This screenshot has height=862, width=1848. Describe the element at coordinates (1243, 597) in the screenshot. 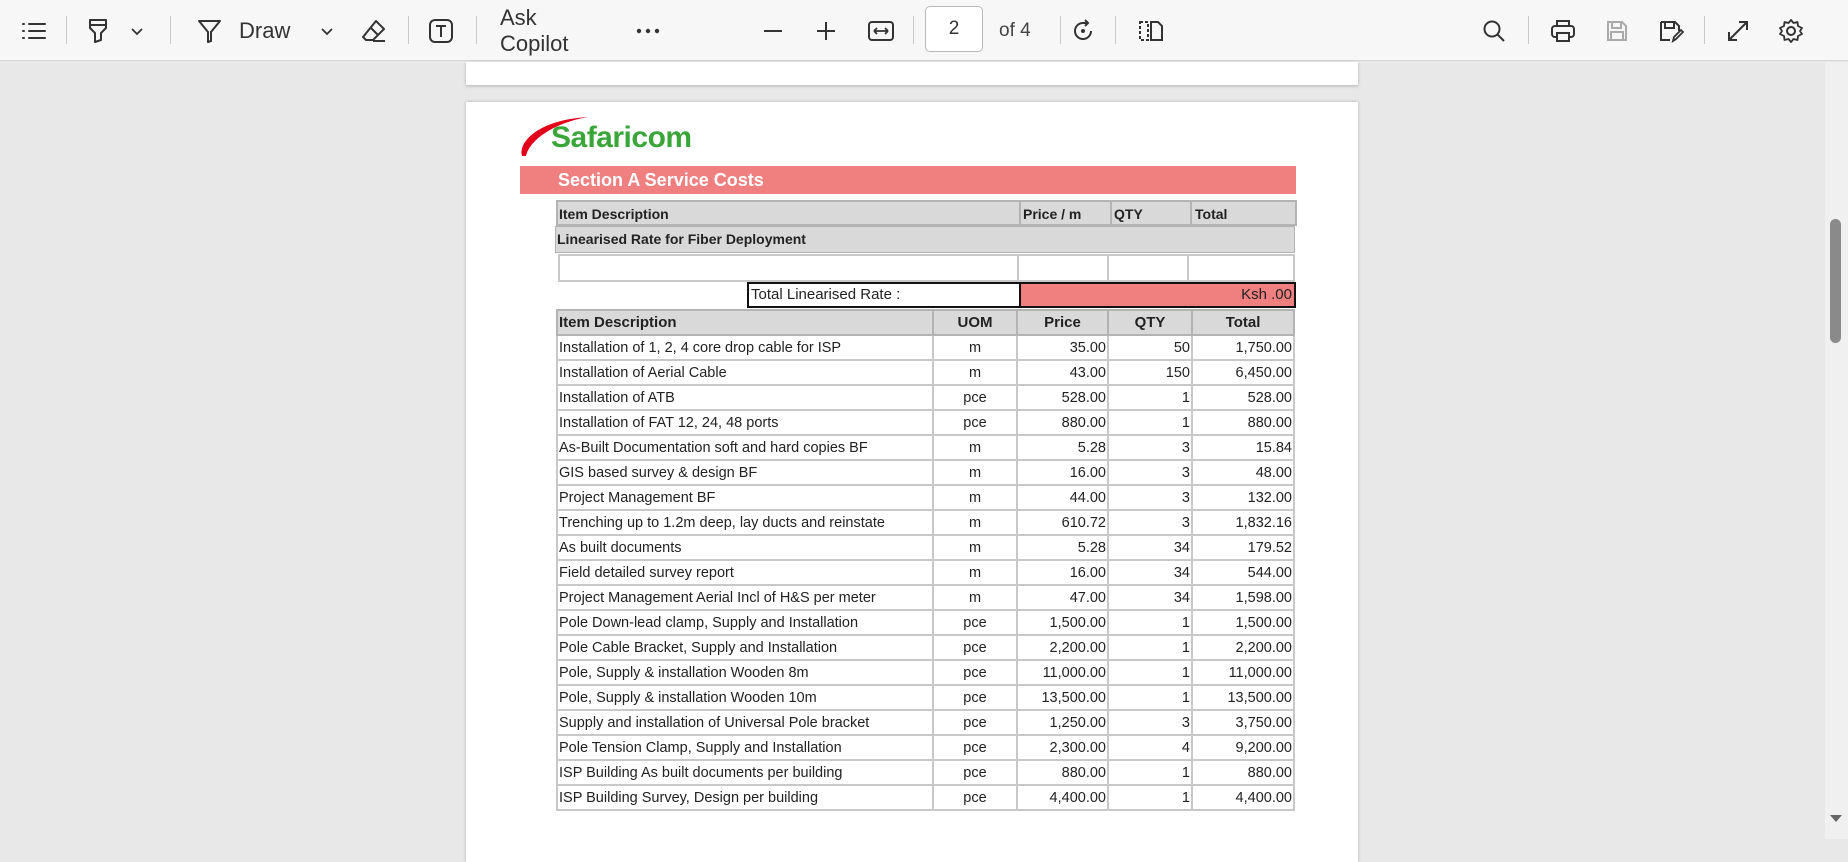

I see `cell-total: 1,598.00` at that location.